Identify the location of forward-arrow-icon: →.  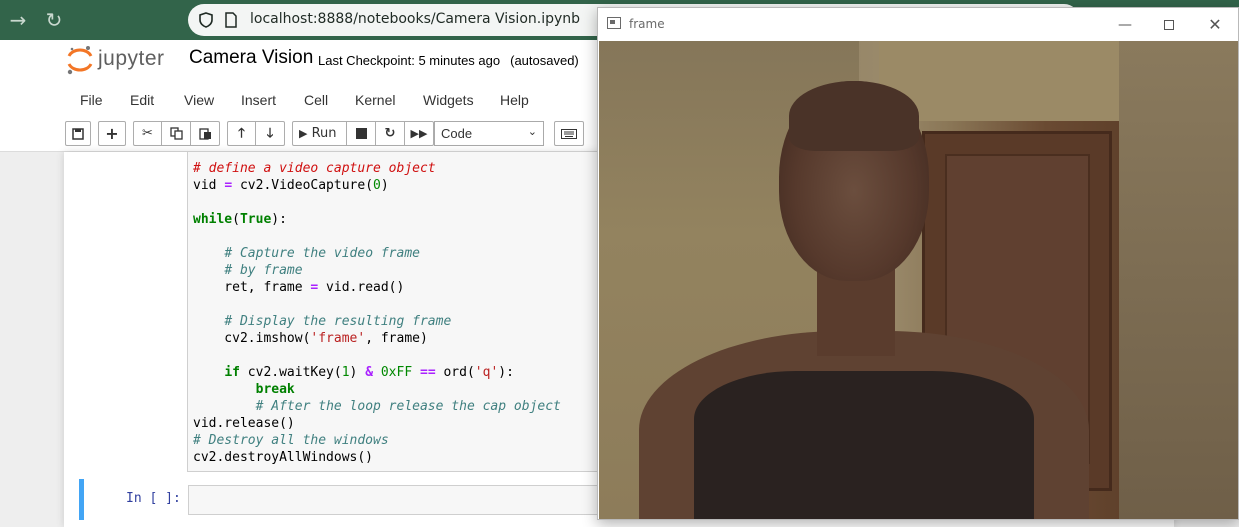
(18, 20).